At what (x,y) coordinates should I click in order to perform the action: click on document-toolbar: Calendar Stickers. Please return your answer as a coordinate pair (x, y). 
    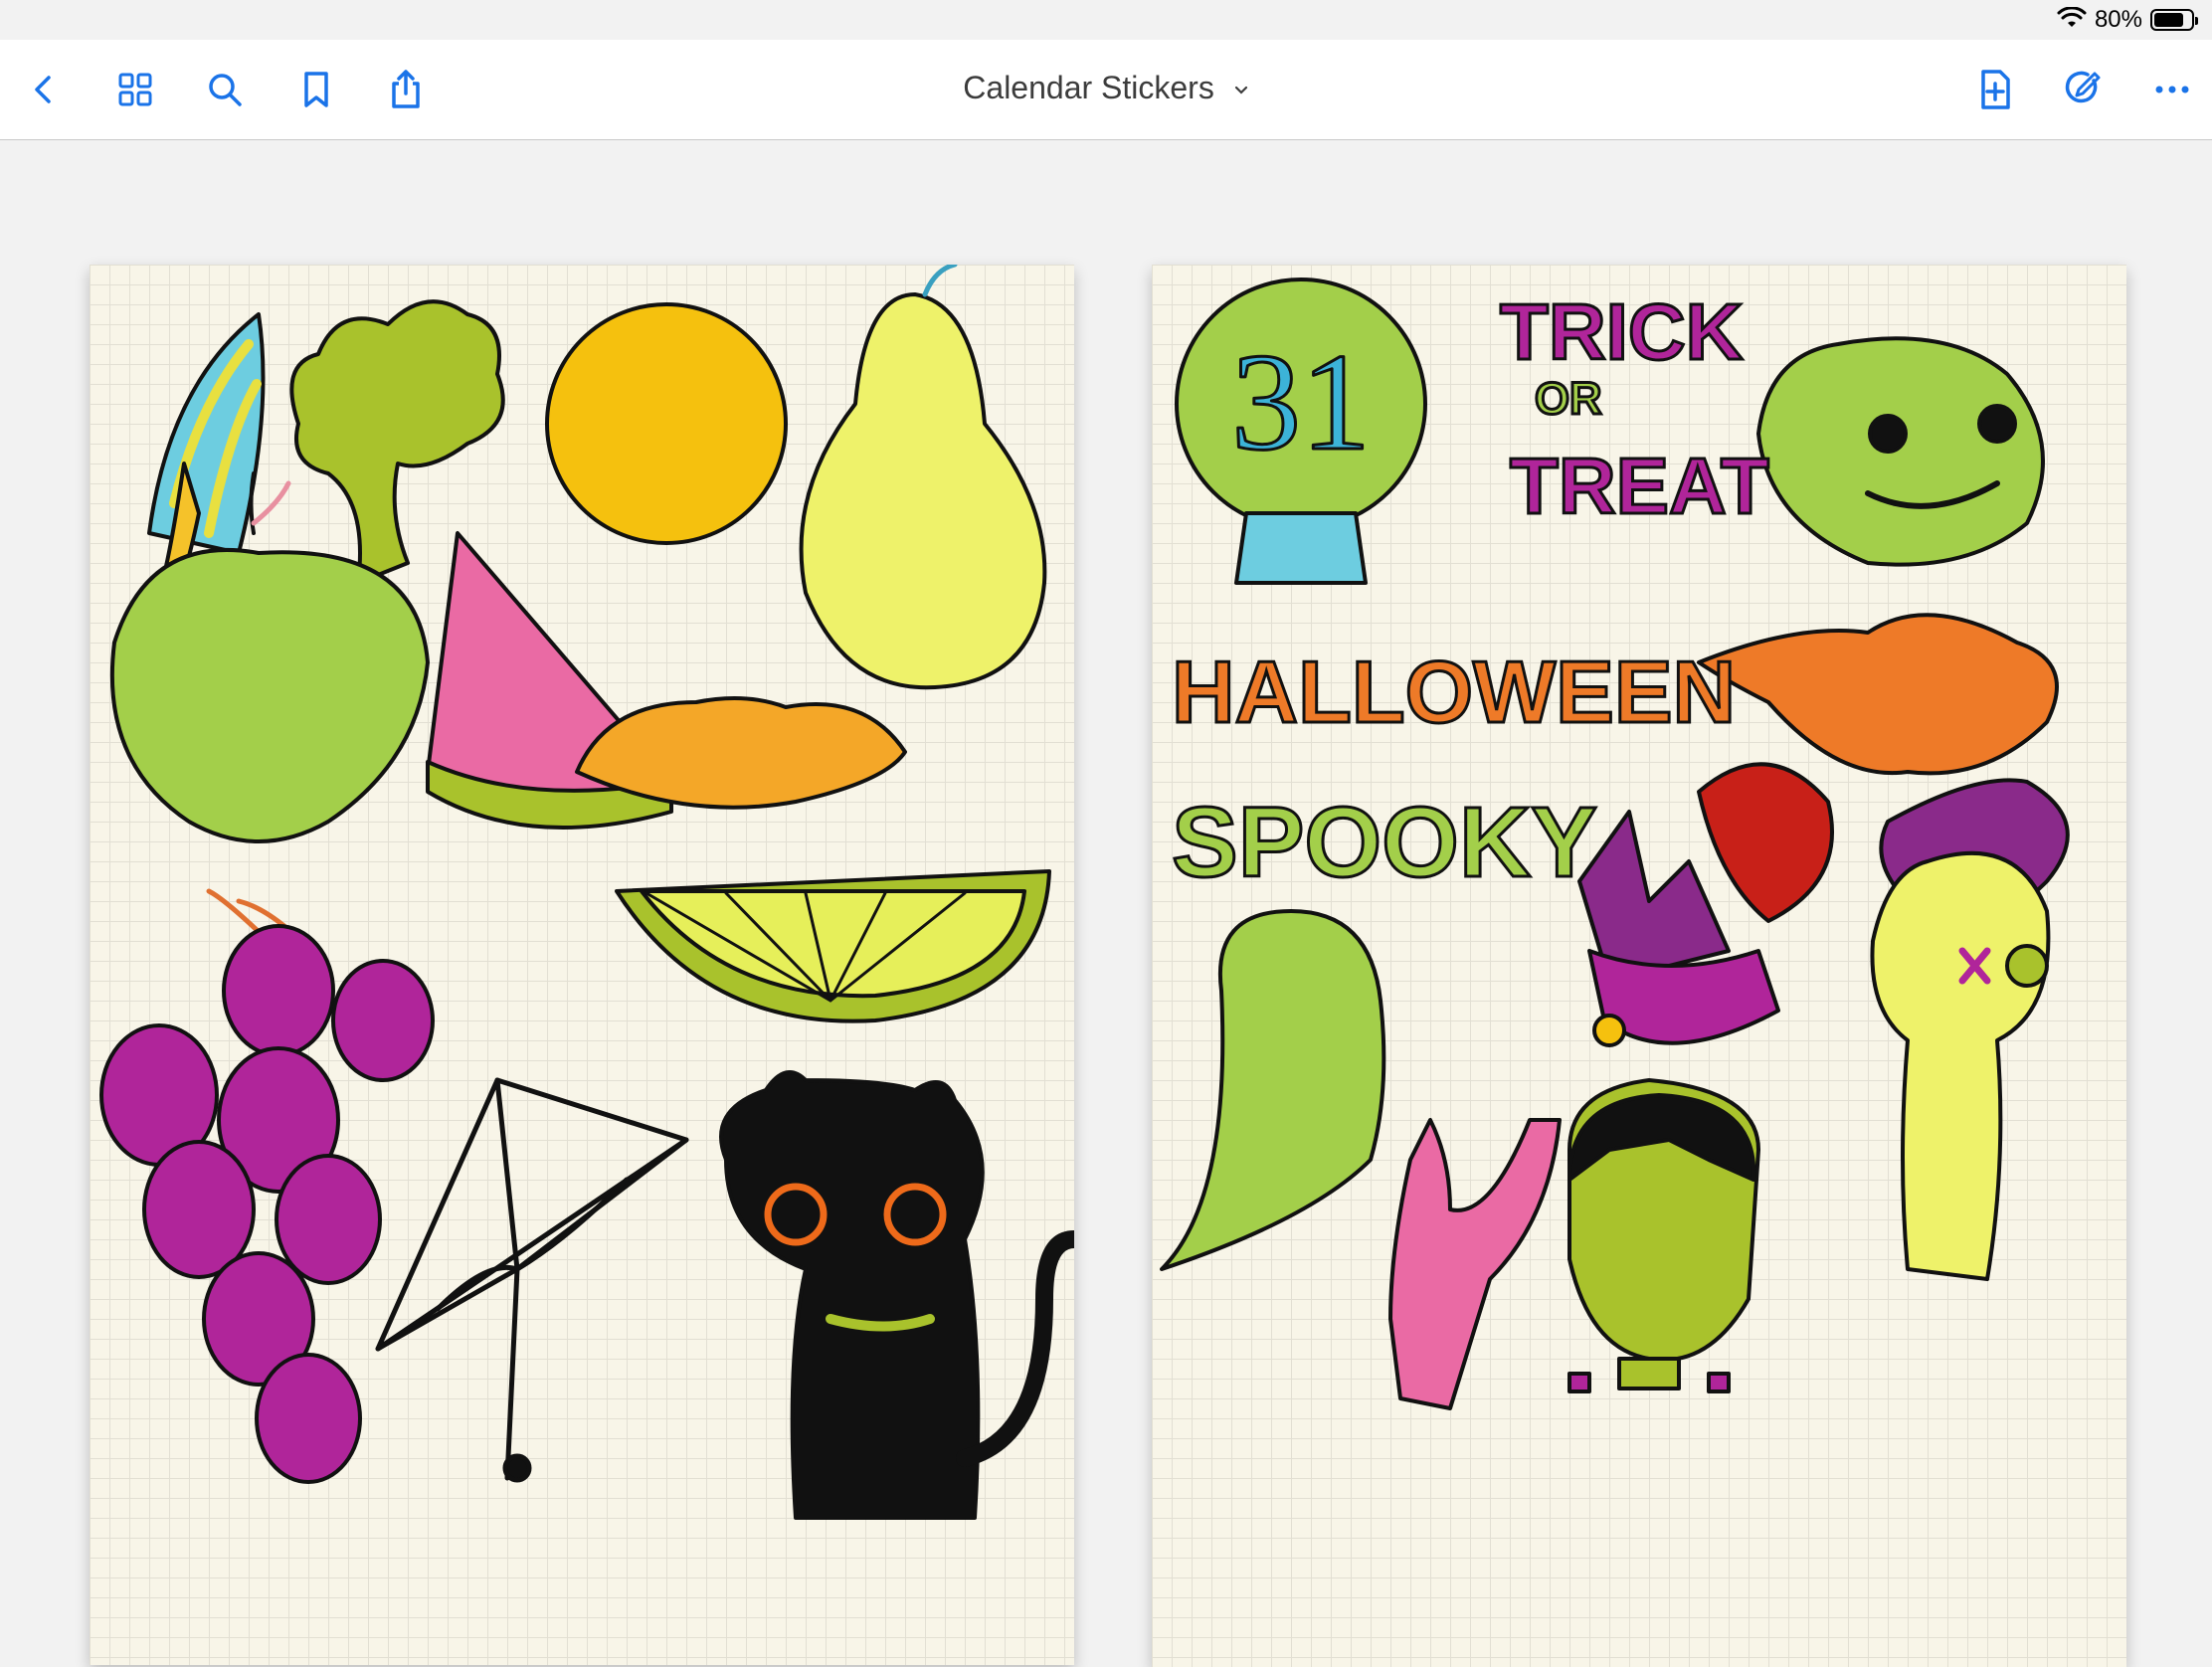
    Looking at the image, I should click on (1106, 90).